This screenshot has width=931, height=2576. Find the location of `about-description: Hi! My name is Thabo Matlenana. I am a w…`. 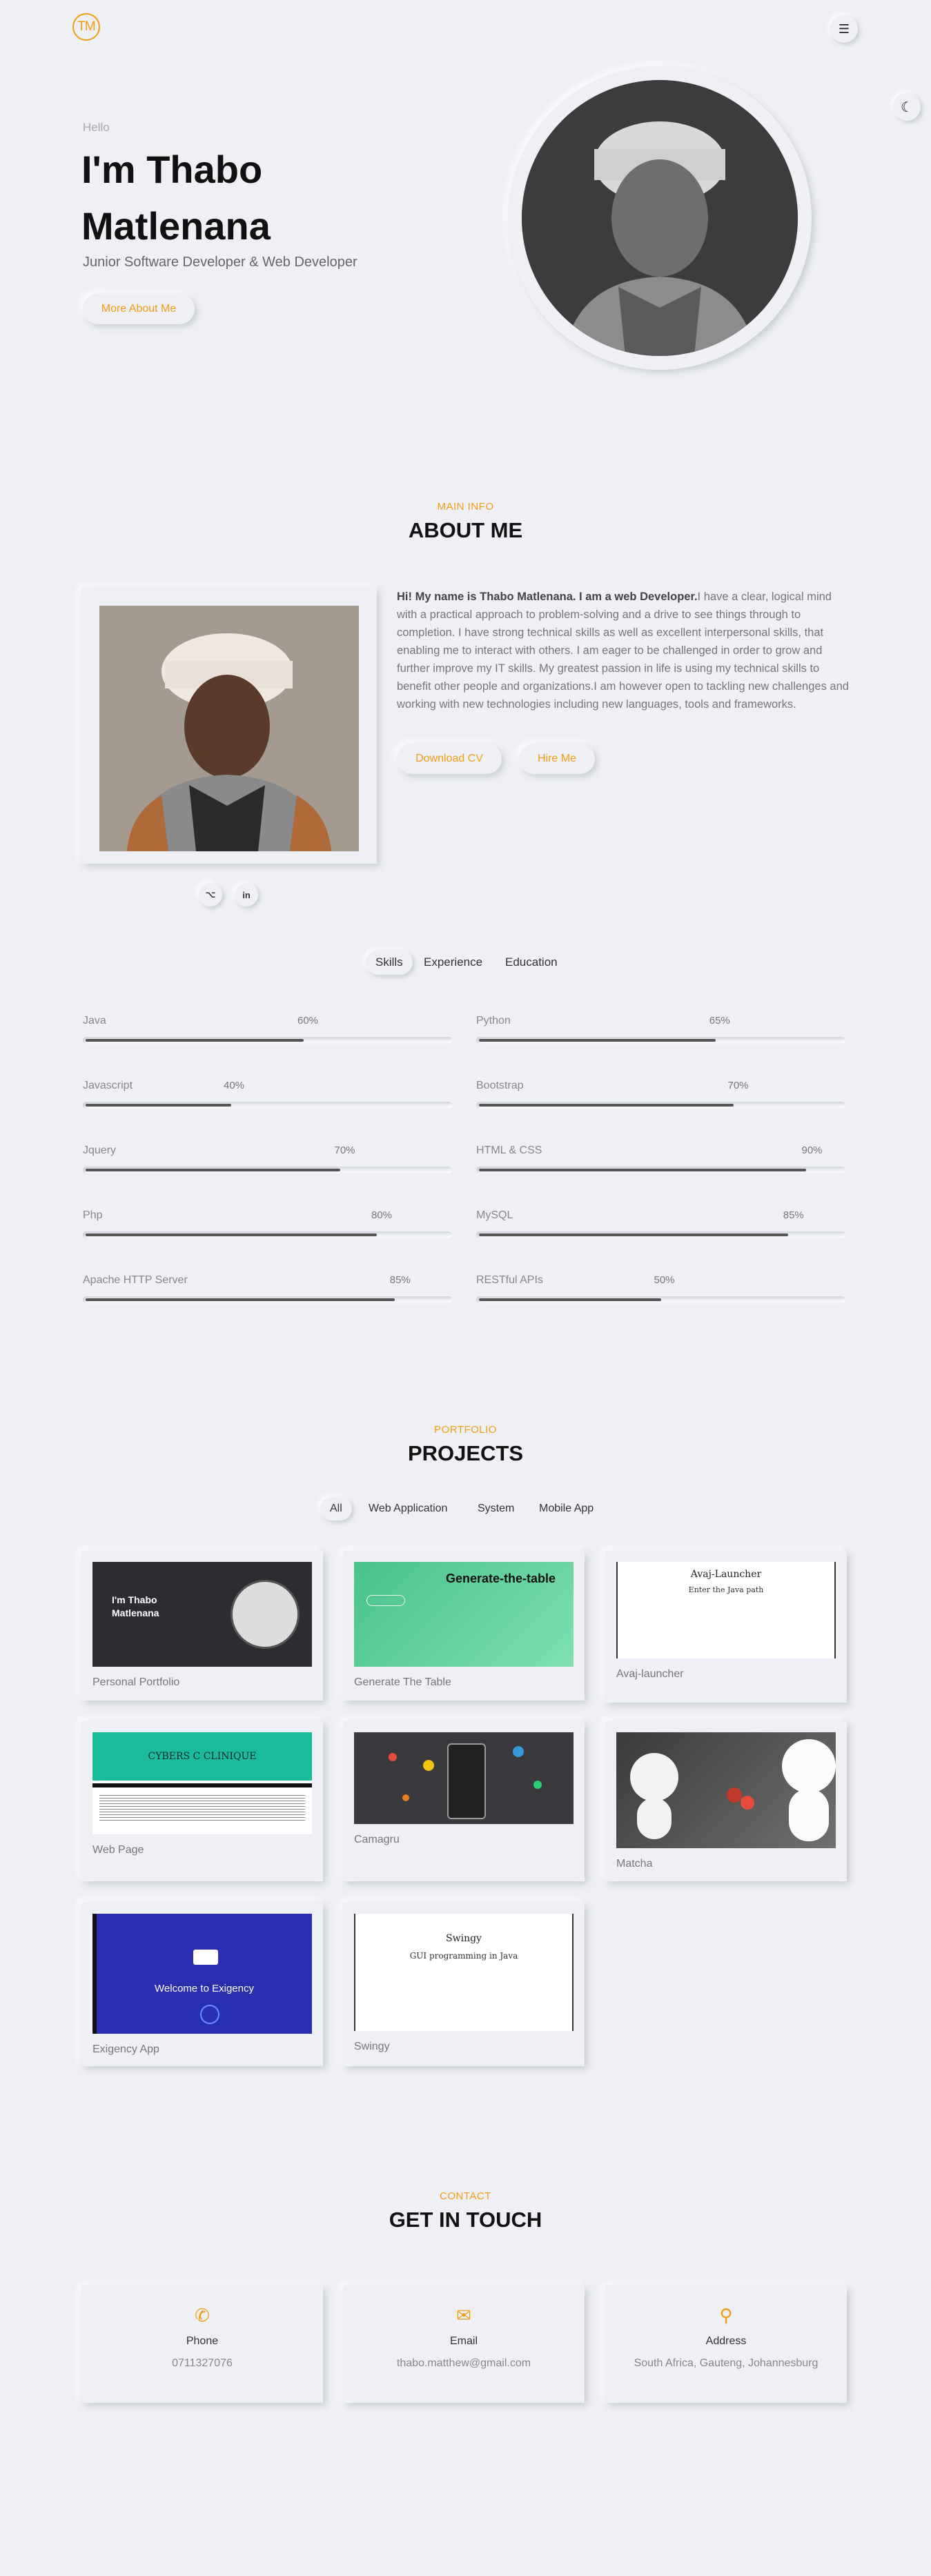

about-description: Hi! My name is Thabo Matlenana. I am a w… is located at coordinates (623, 650).